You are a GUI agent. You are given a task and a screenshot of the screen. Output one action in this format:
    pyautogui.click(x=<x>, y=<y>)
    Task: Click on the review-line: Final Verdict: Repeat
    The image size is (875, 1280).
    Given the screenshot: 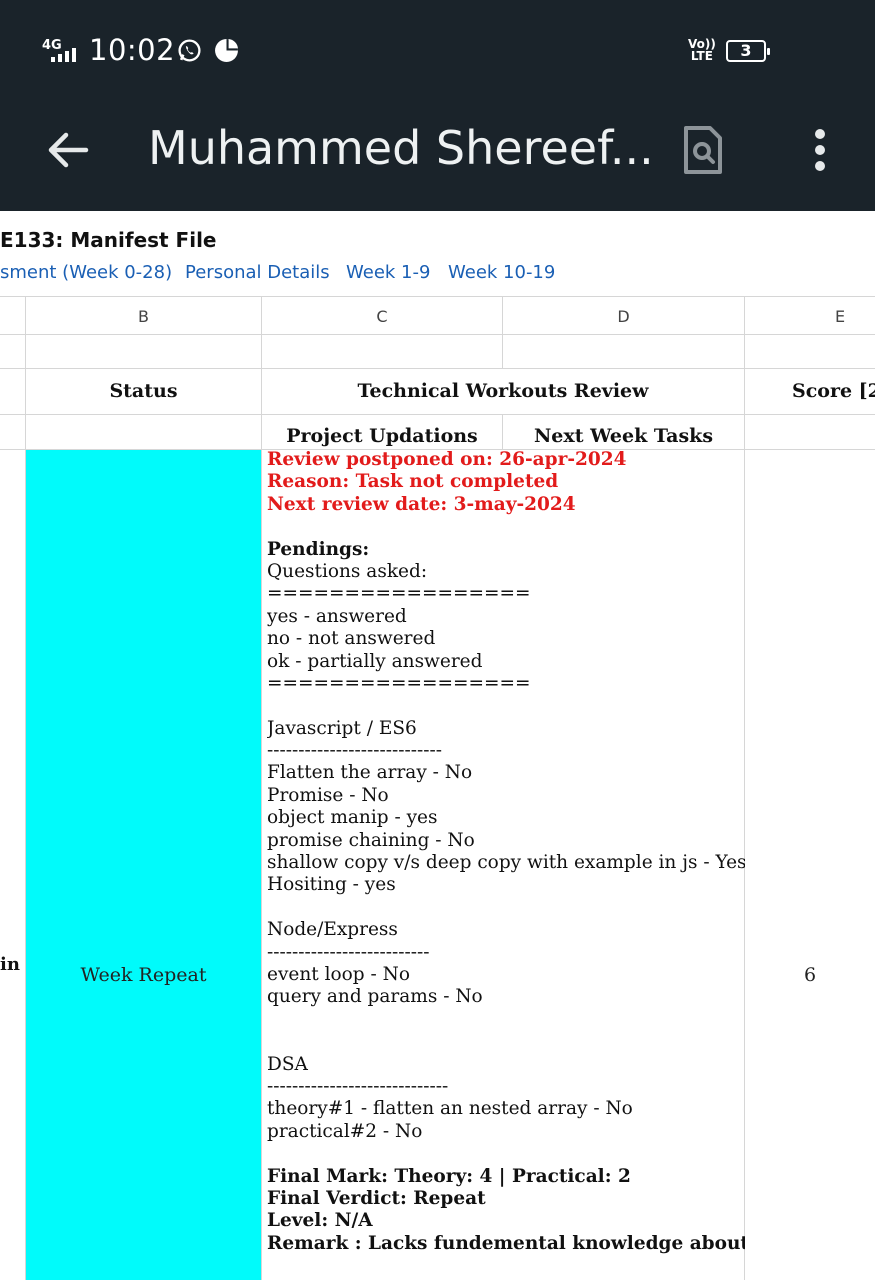 What is the action you would take?
    pyautogui.click(x=376, y=1198)
    